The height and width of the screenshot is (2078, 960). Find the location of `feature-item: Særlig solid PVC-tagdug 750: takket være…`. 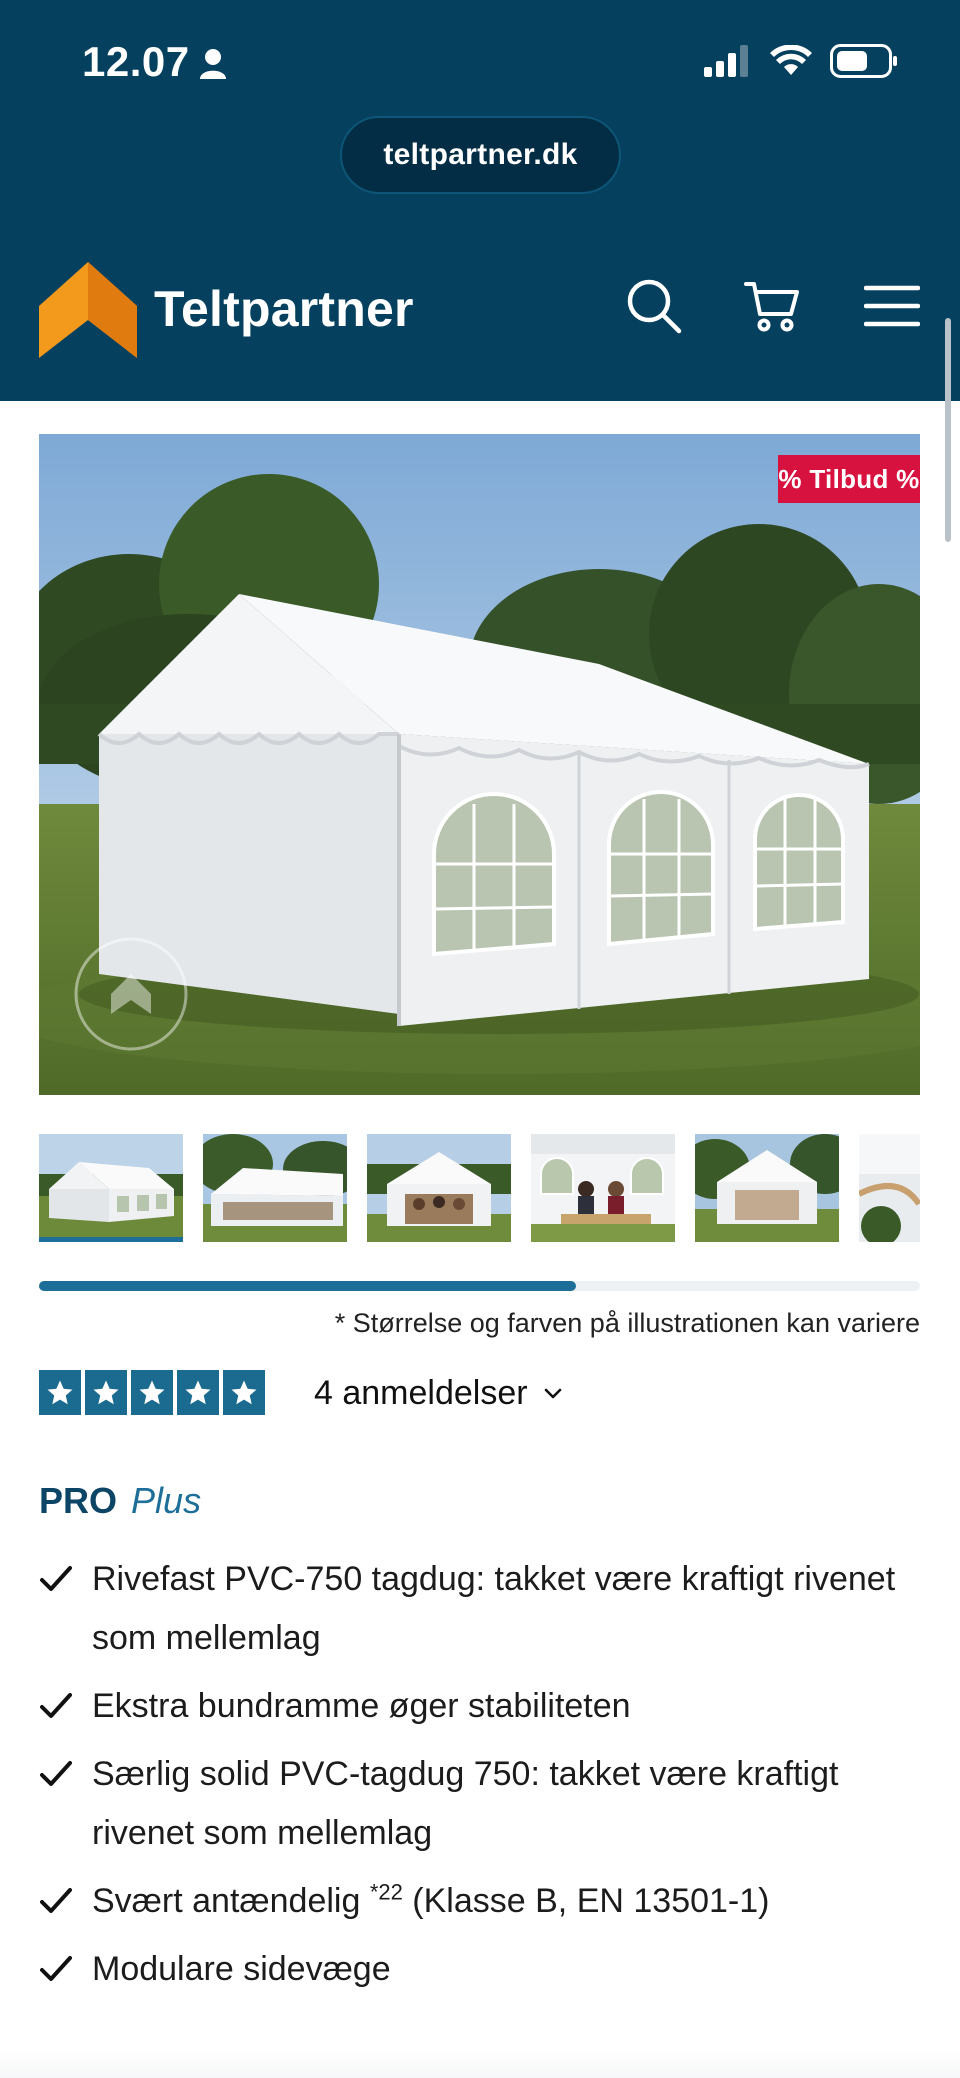

feature-item: Særlig solid PVC-tagdug 750: takket være… is located at coordinates (479, 1804).